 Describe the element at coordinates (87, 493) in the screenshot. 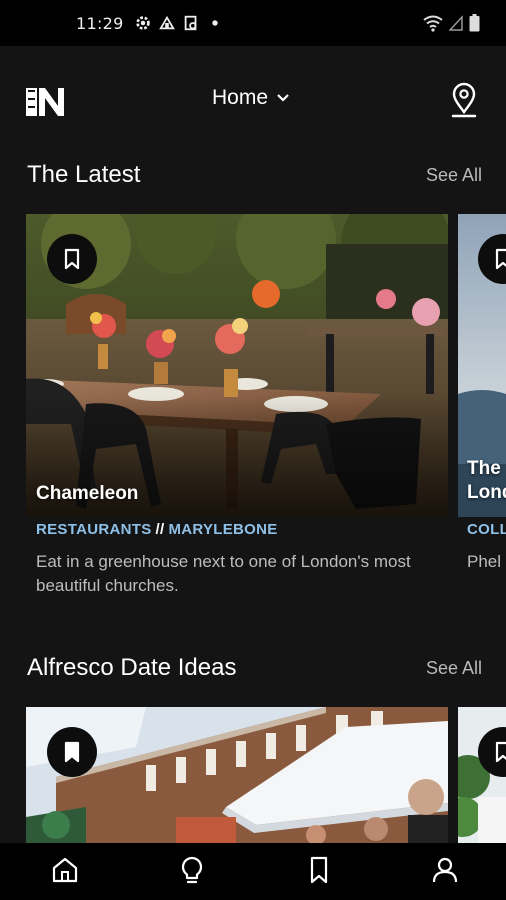

I see `card-title: Chameleon` at that location.